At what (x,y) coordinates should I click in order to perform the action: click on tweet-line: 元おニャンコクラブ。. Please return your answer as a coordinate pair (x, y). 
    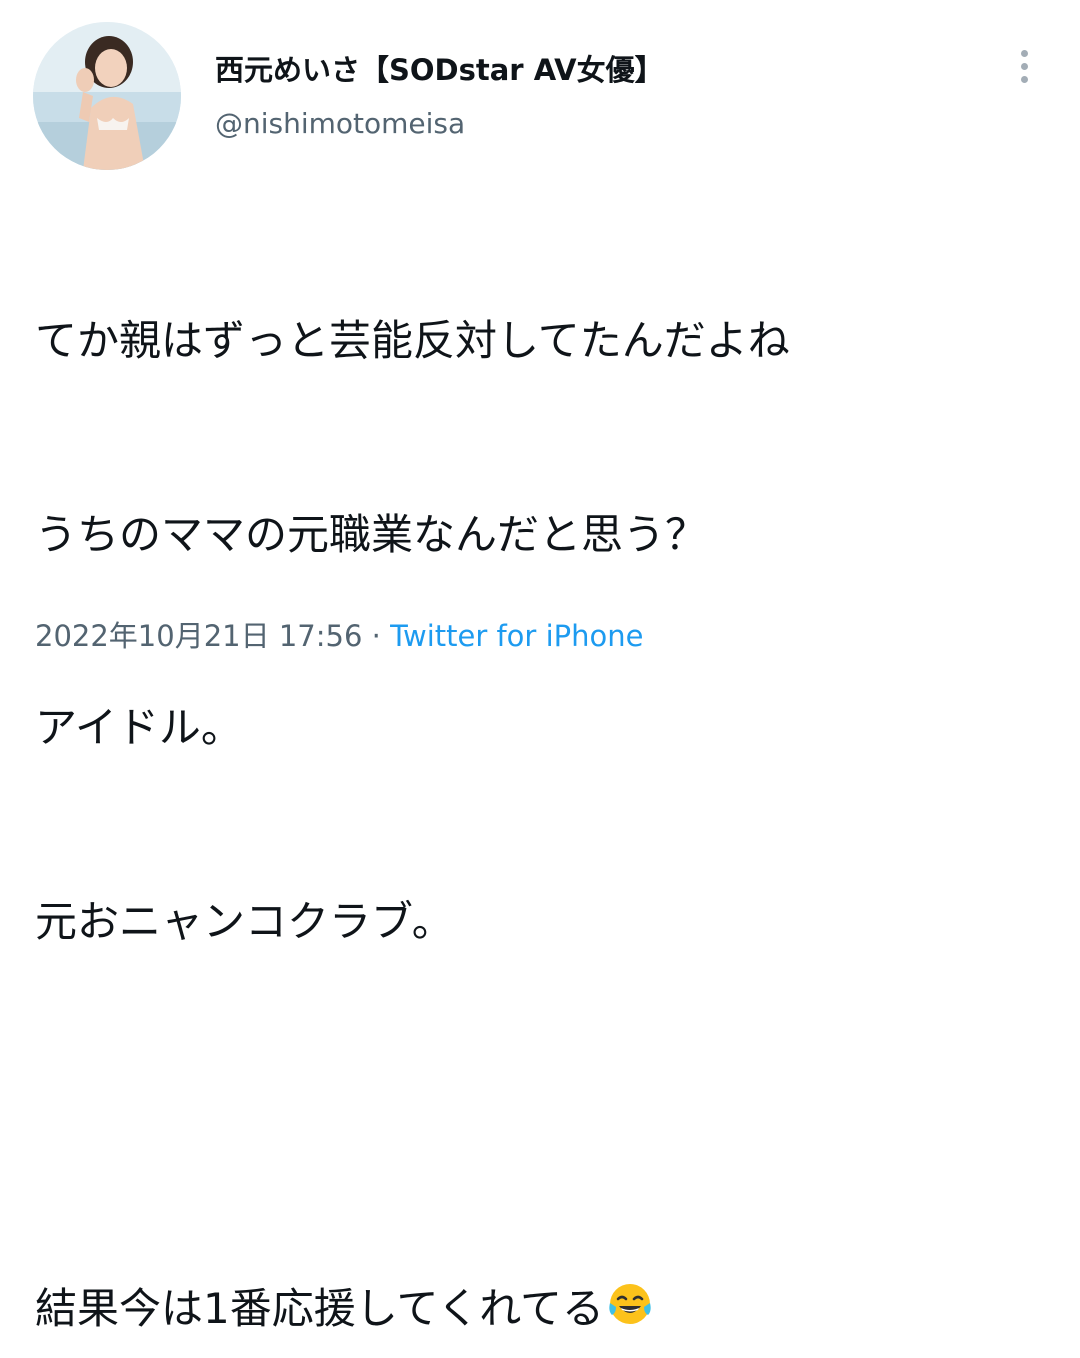
    Looking at the image, I should click on (244, 921).